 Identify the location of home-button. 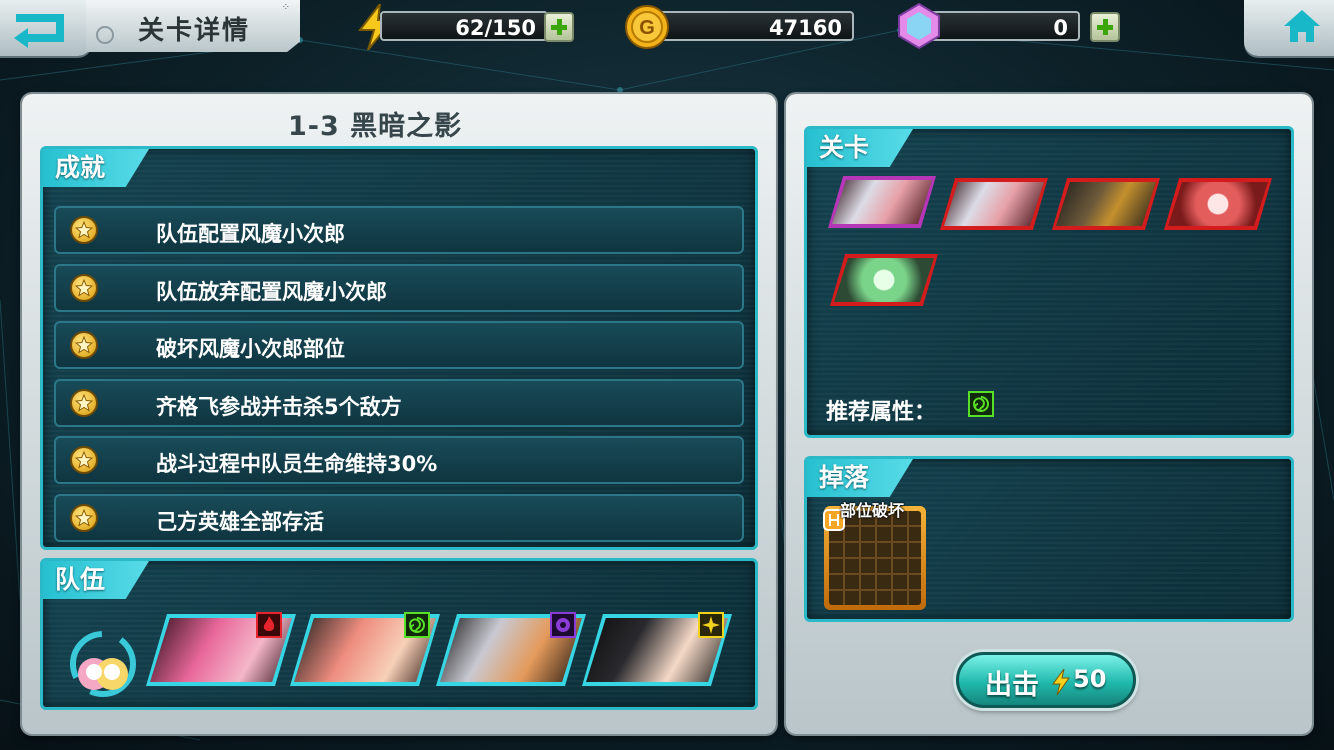
(1289, 28).